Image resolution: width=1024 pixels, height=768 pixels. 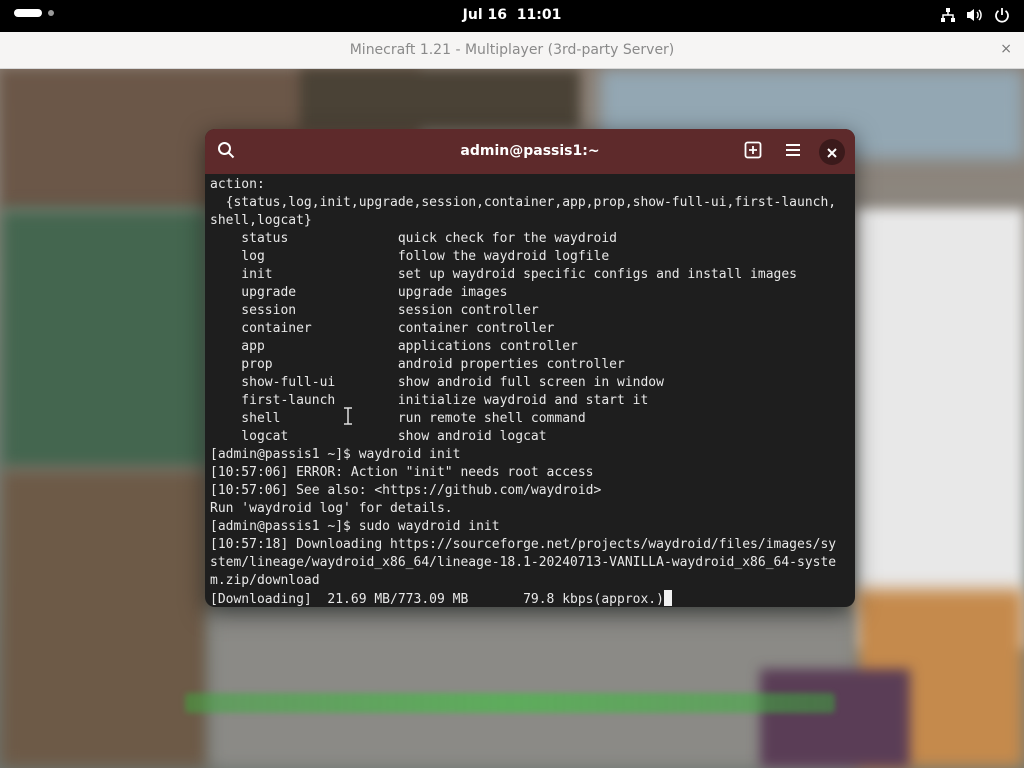 I want to click on terminal-line: logcat show android logcat, so click(x=530, y=437).